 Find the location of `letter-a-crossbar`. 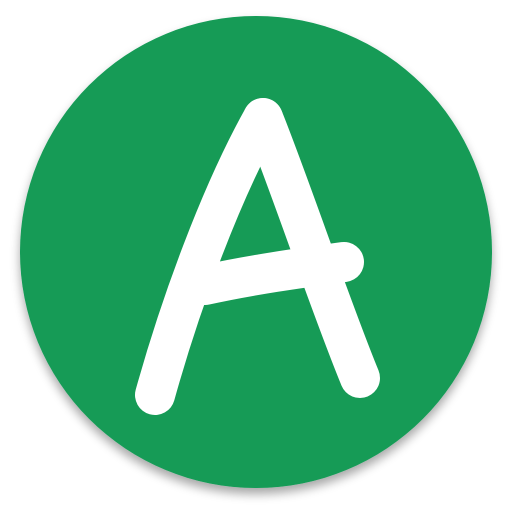

letter-a-crossbar is located at coordinates (274, 273).